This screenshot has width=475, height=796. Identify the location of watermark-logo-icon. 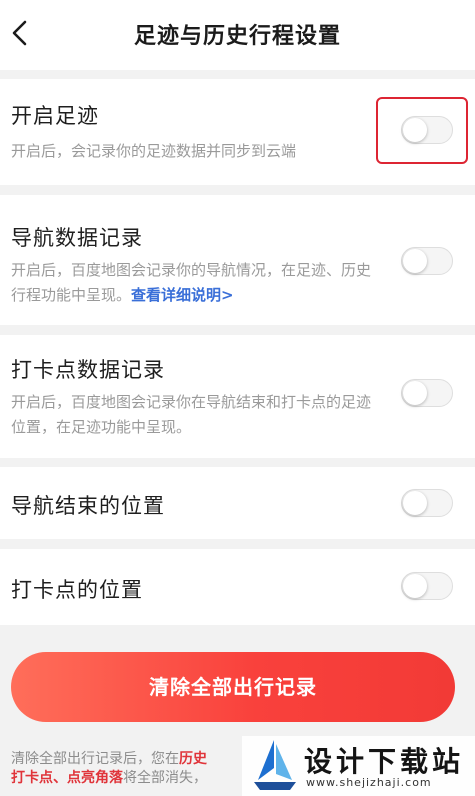
(275, 765).